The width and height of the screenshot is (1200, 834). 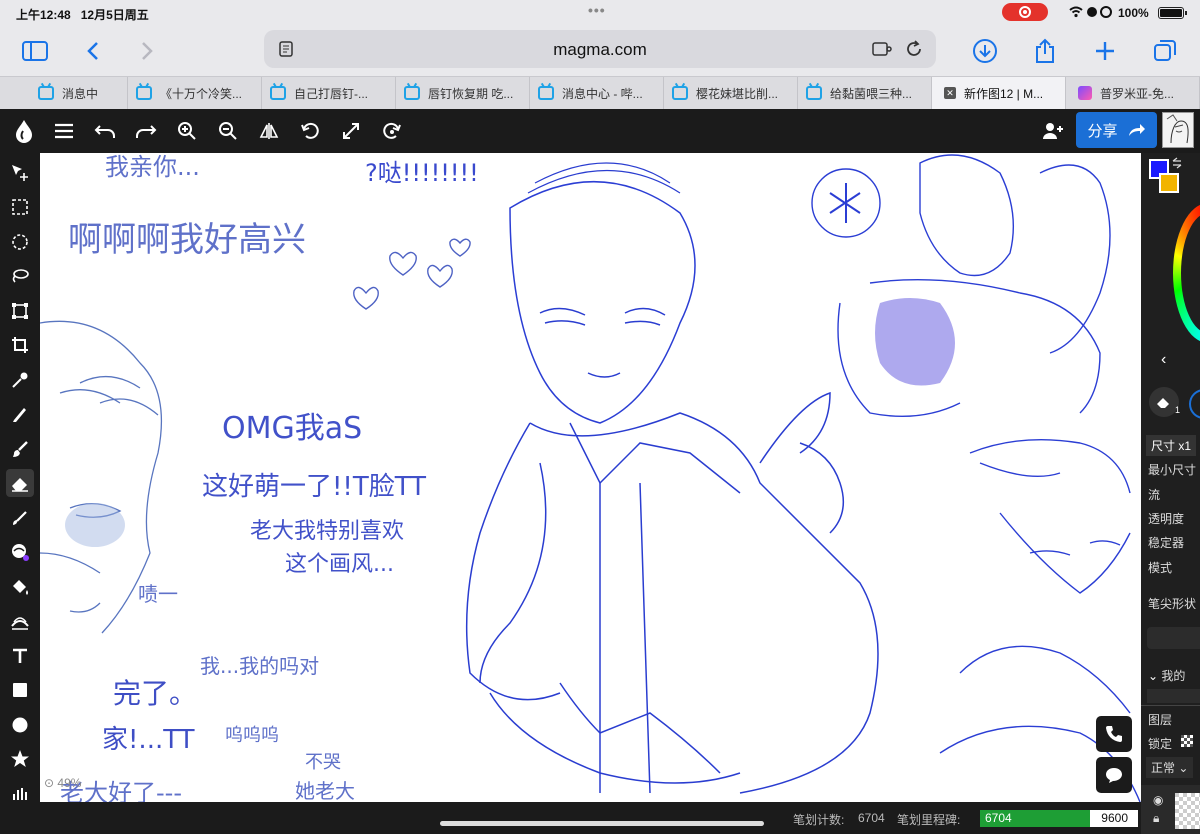 What do you see at coordinates (20, 414) in the screenshot?
I see `pencil-icon` at bounding box center [20, 414].